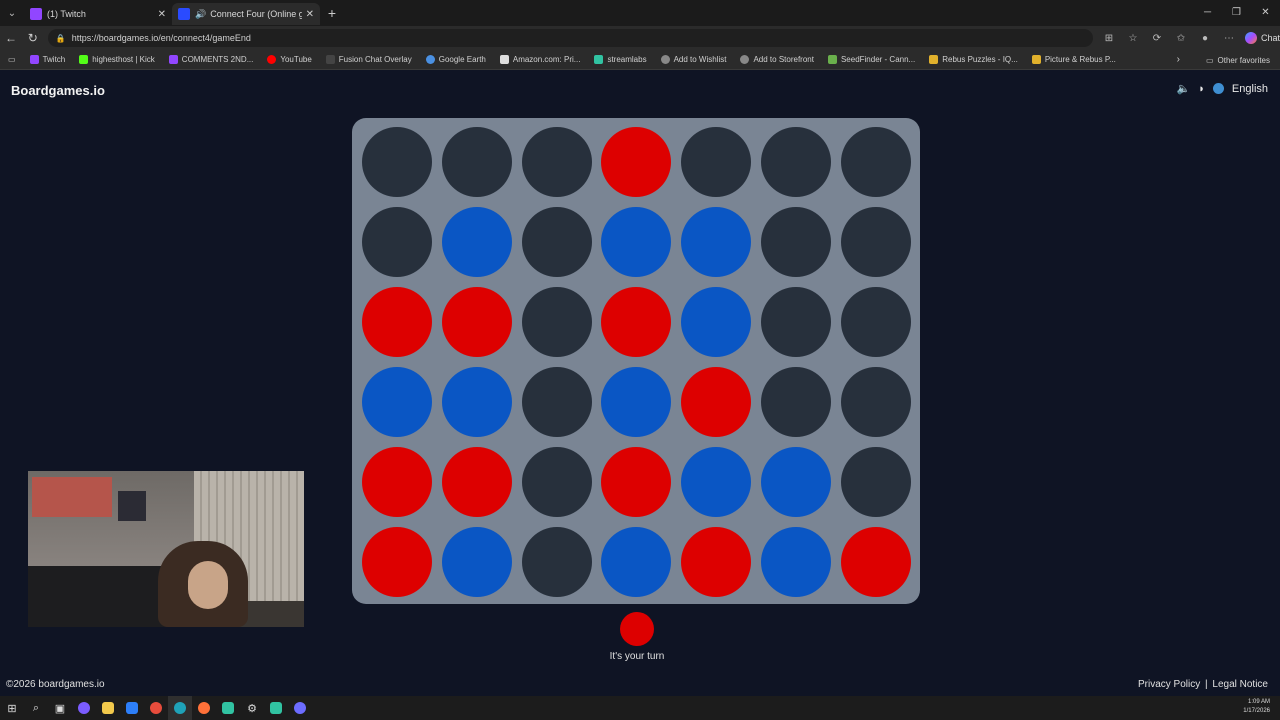  Describe the element at coordinates (12, 13) in the screenshot. I see `tab-actions-menu-icon: ⌄` at that location.